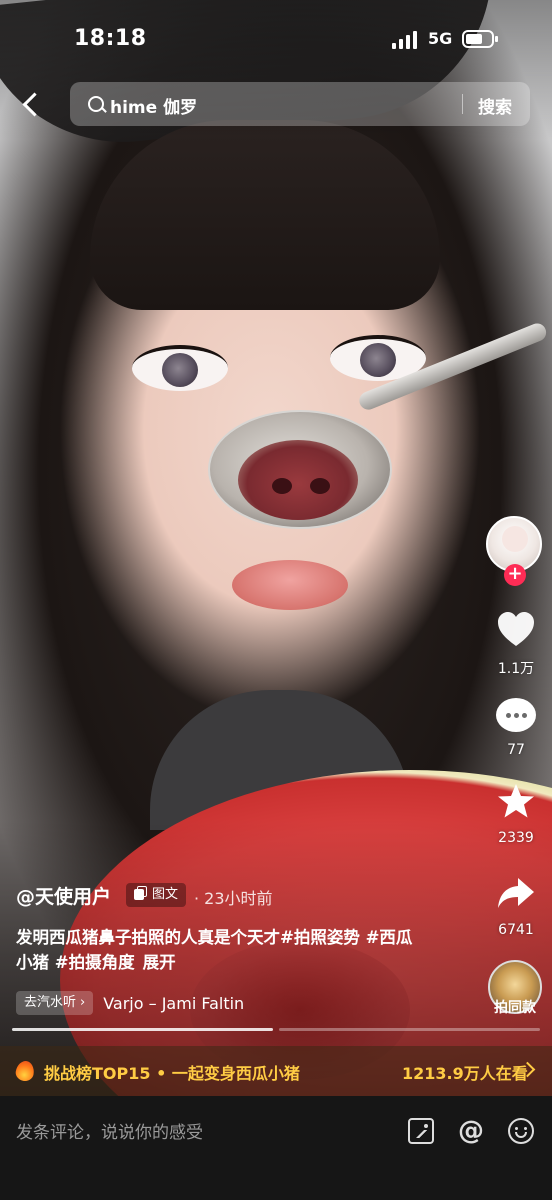  I want to click on search-divider, so click(462, 104).